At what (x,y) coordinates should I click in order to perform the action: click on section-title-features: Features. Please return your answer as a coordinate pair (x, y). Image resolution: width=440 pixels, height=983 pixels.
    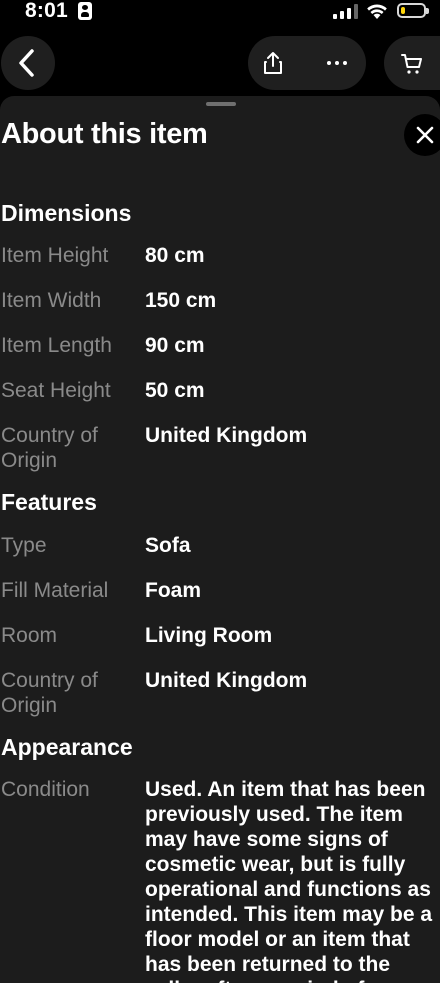
    Looking at the image, I should click on (49, 502).